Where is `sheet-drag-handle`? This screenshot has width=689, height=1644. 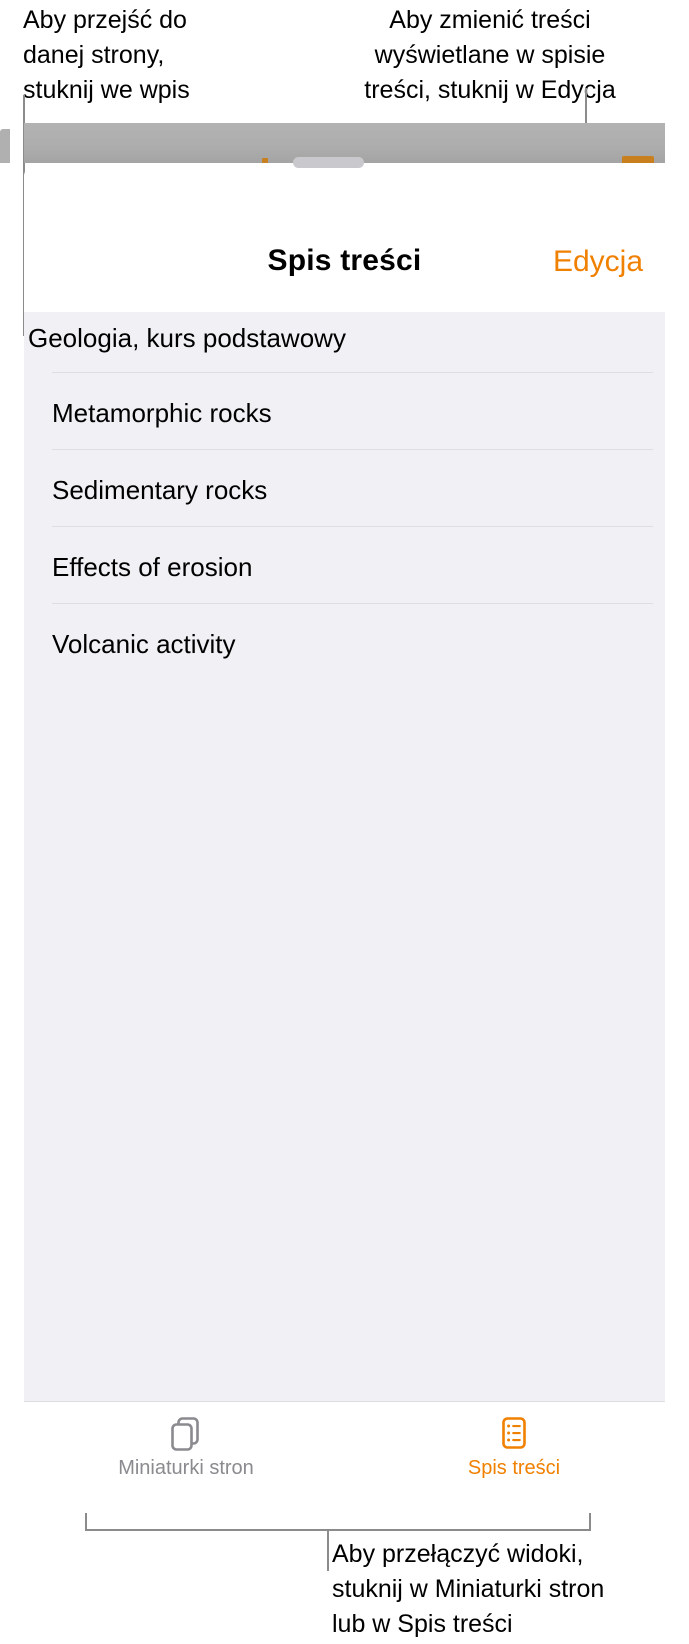
sheet-drag-handle is located at coordinates (328, 162).